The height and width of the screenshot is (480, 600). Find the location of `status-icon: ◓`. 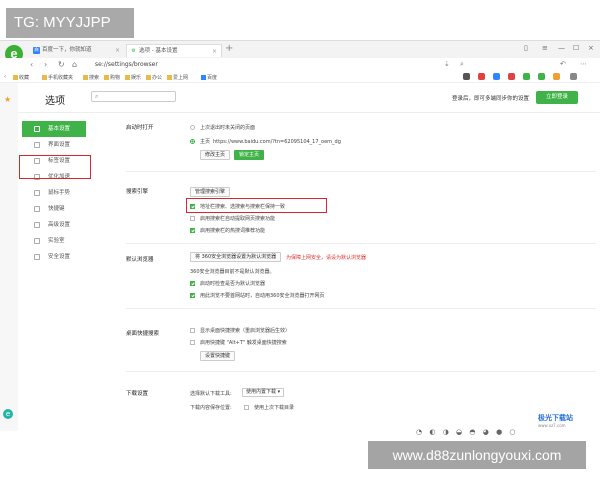

status-icon: ◓ is located at coordinates (472, 432).